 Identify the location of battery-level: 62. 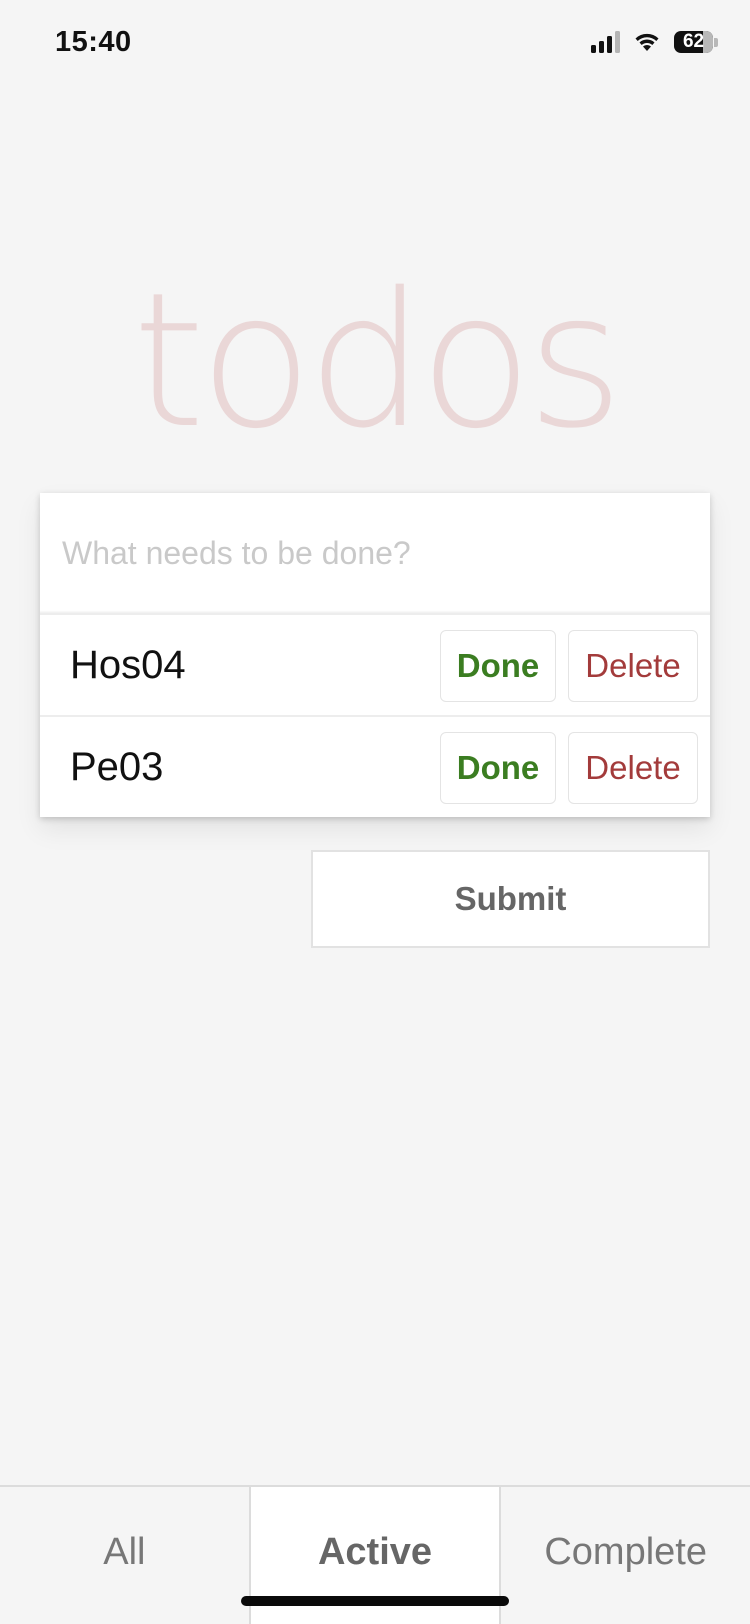
(693, 41).